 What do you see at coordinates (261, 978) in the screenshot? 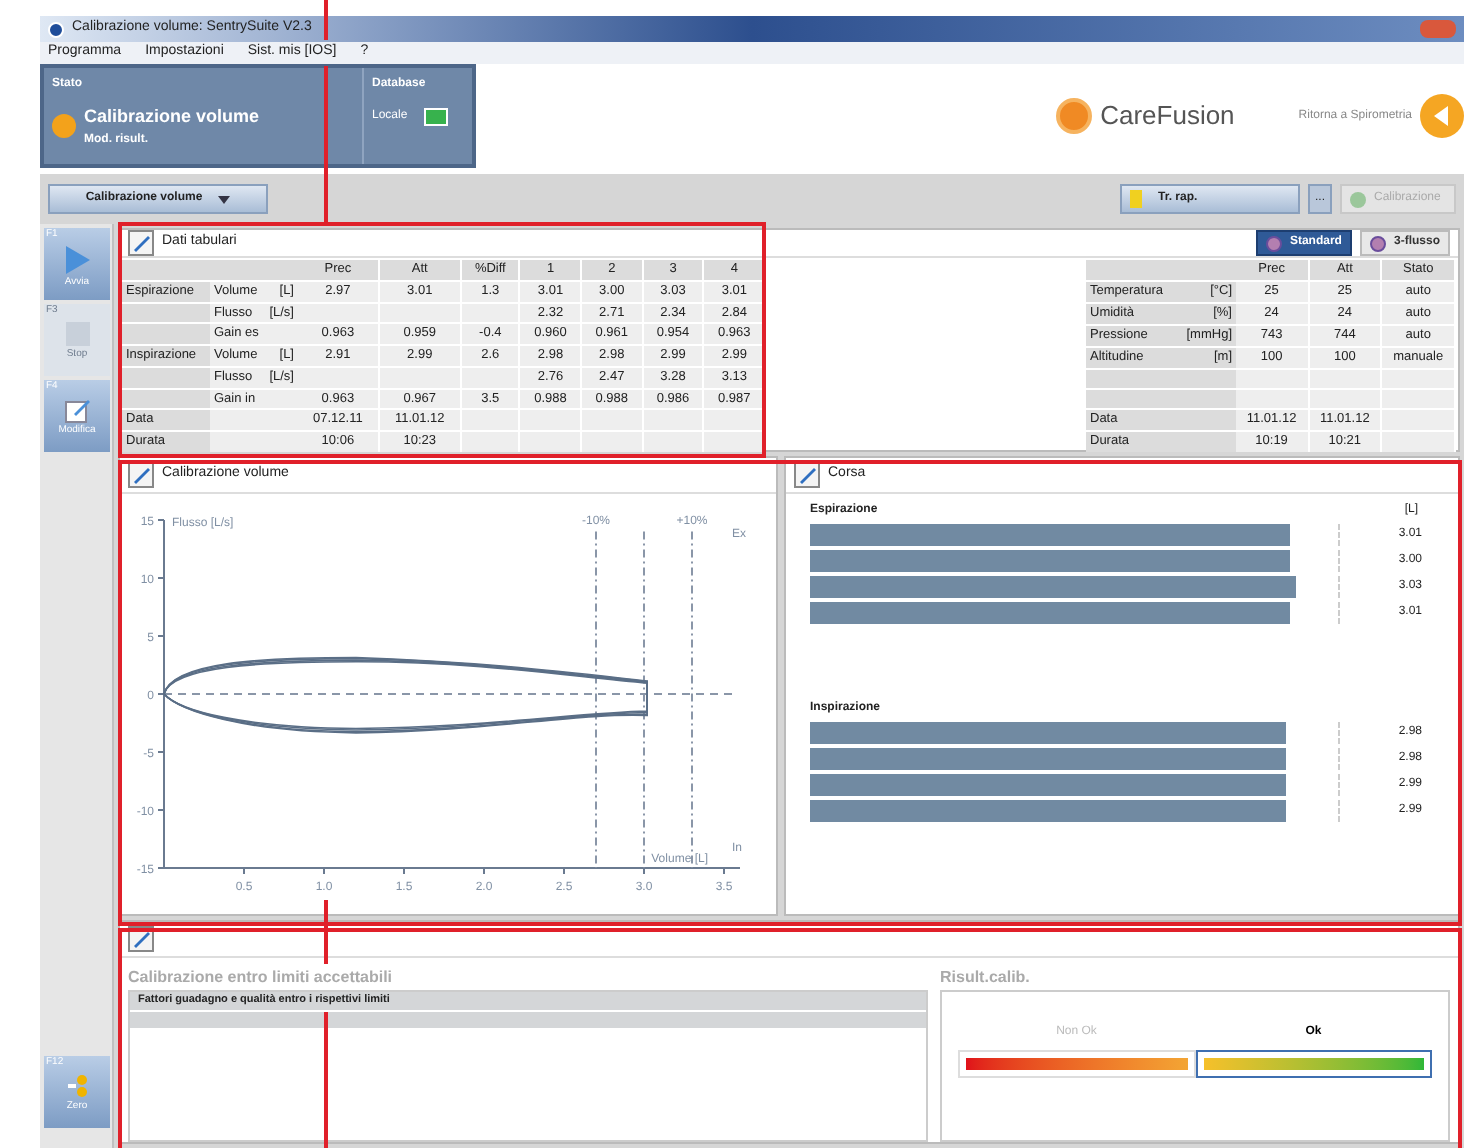
I see `section-heading: Calibrazione entro limiti accettabili` at bounding box center [261, 978].